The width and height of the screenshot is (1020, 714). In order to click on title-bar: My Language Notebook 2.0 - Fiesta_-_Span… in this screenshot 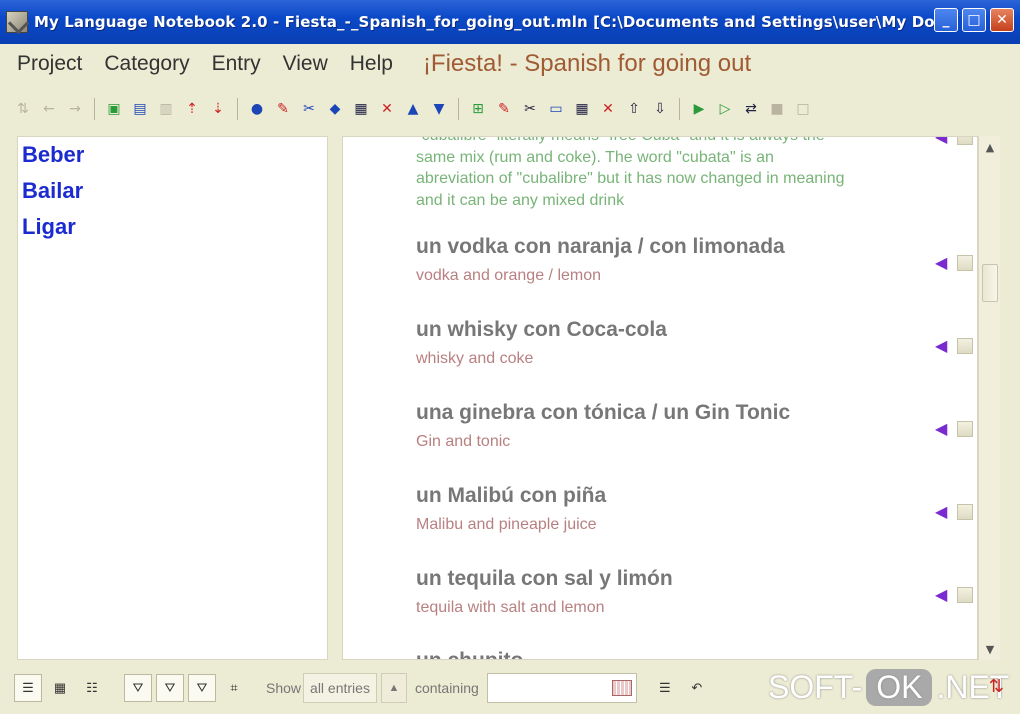, I will do `click(510, 22)`.